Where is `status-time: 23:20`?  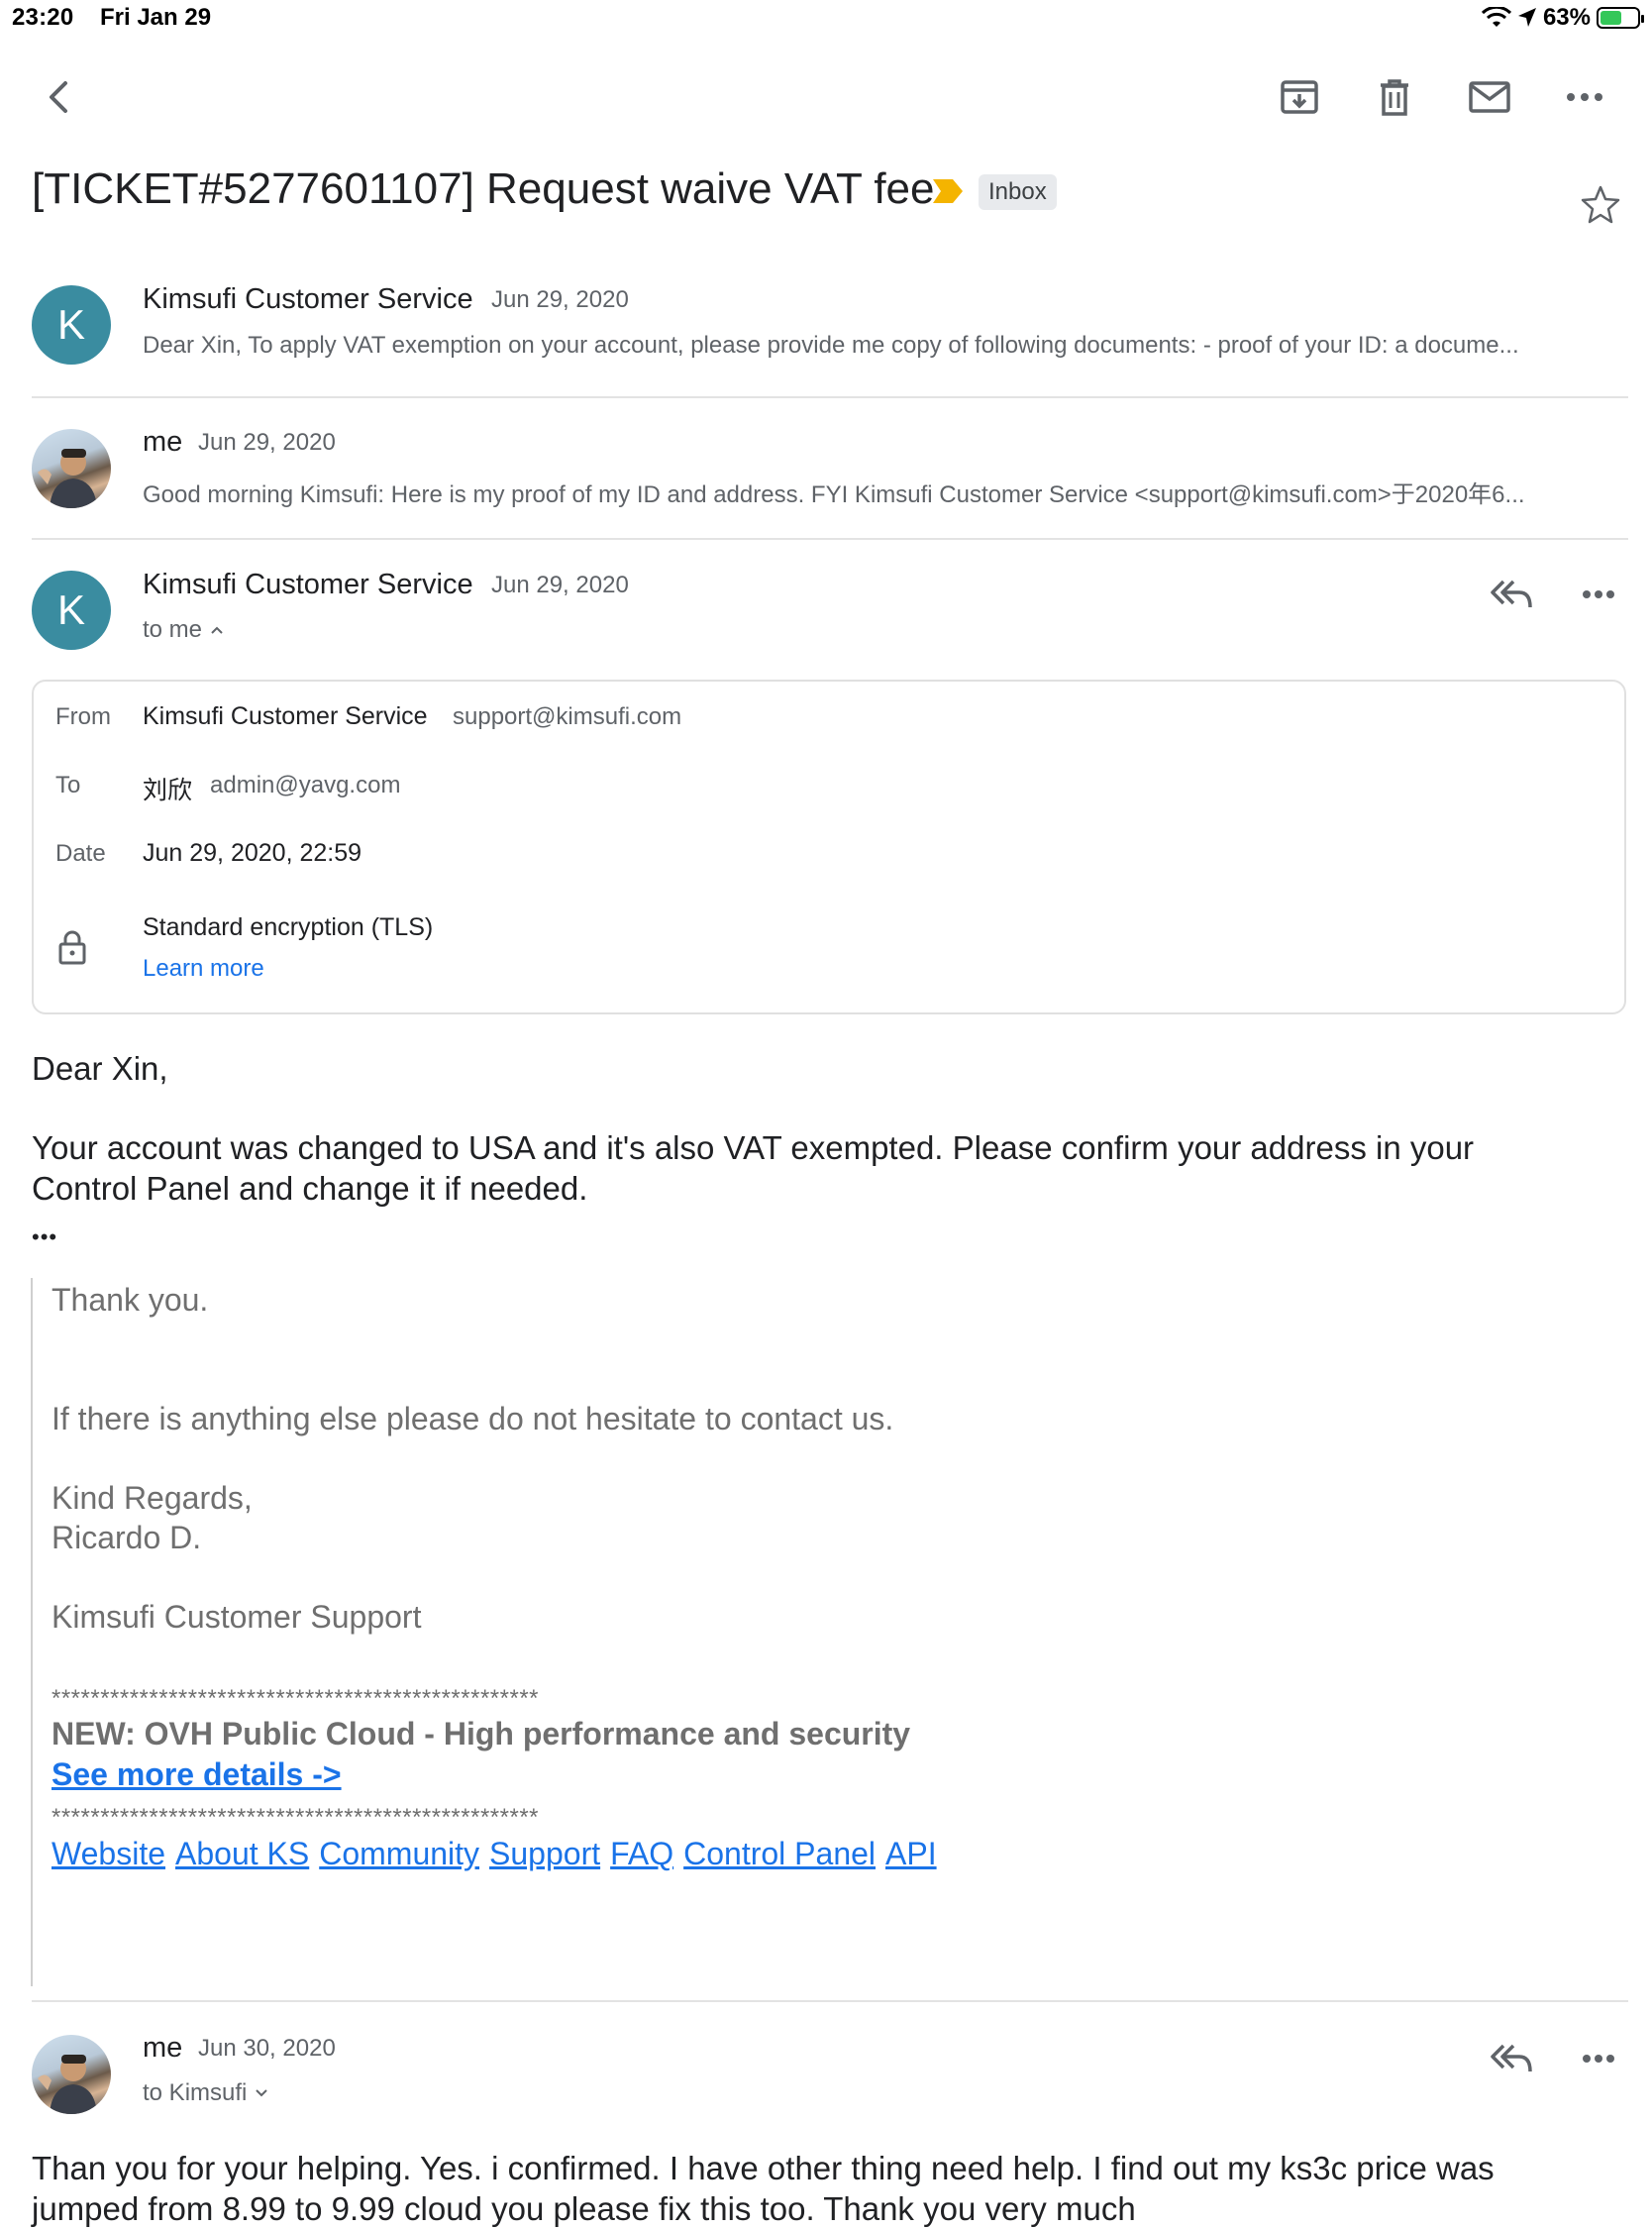
status-time: 23:20 is located at coordinates (43, 18).